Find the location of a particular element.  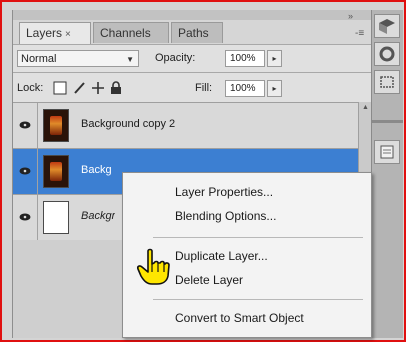

fill-label: Fill: is located at coordinates (204, 88).